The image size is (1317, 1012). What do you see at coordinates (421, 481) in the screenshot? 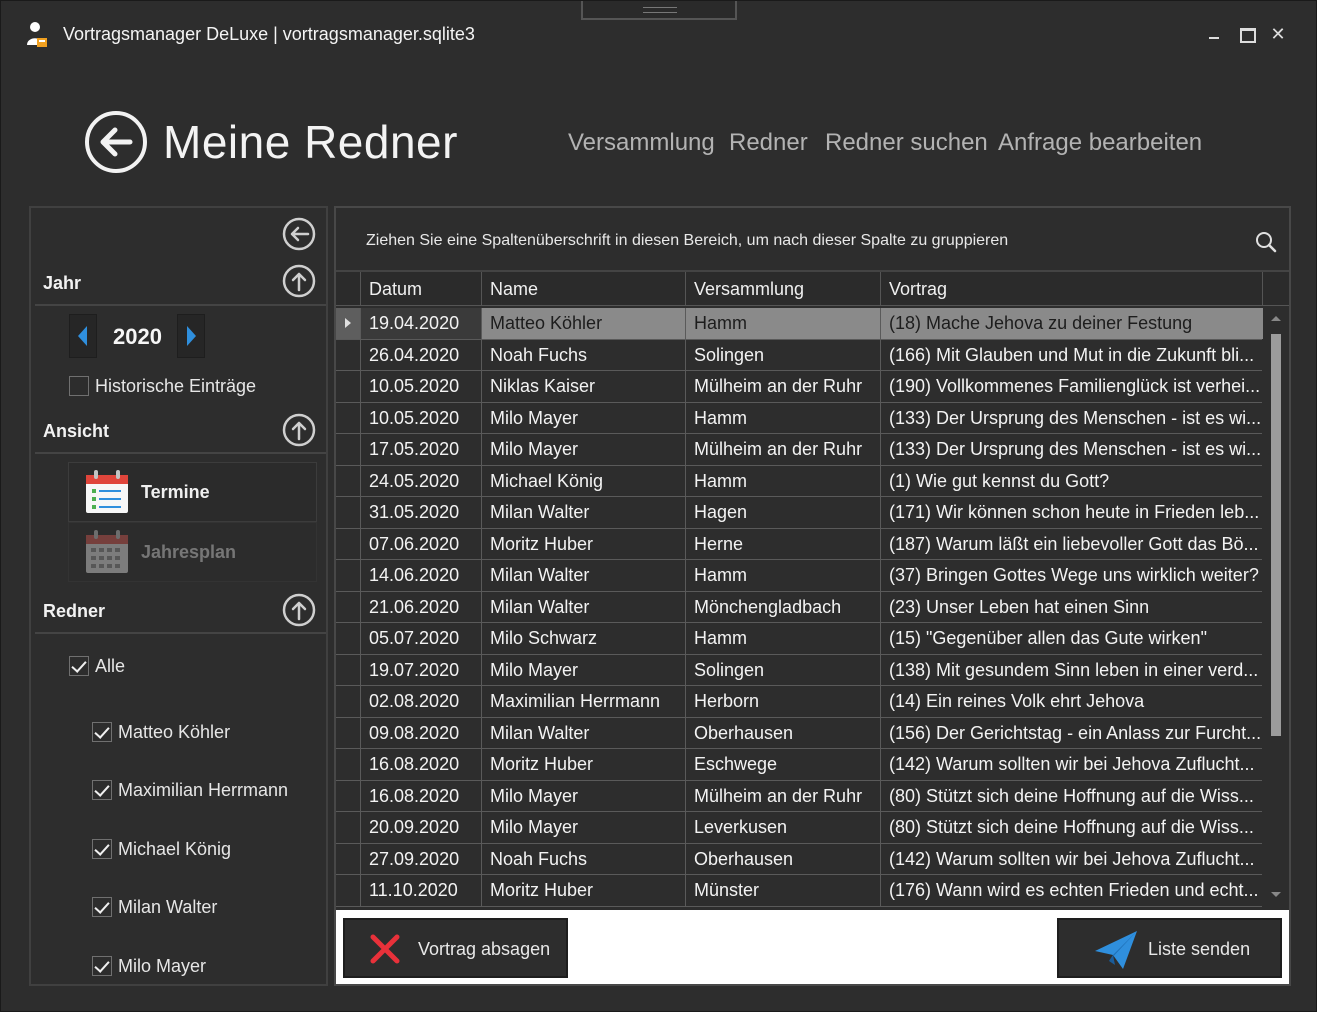
I see `cell-datum: 24.05.2020` at bounding box center [421, 481].